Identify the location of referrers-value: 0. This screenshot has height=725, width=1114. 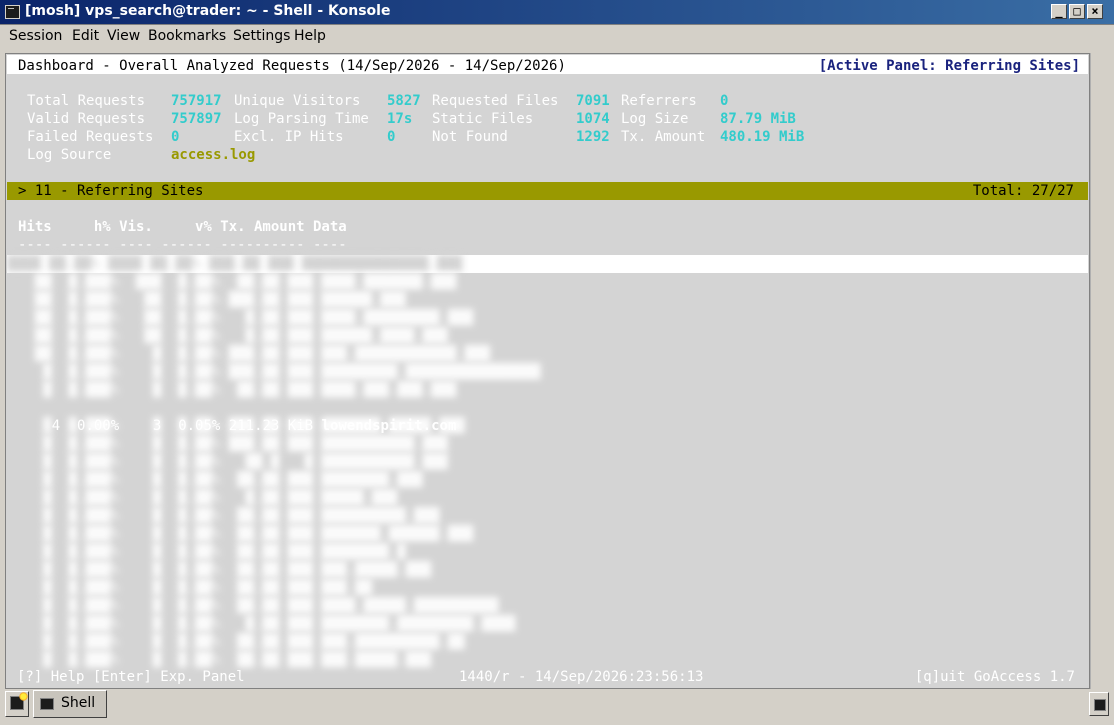
(724, 101).